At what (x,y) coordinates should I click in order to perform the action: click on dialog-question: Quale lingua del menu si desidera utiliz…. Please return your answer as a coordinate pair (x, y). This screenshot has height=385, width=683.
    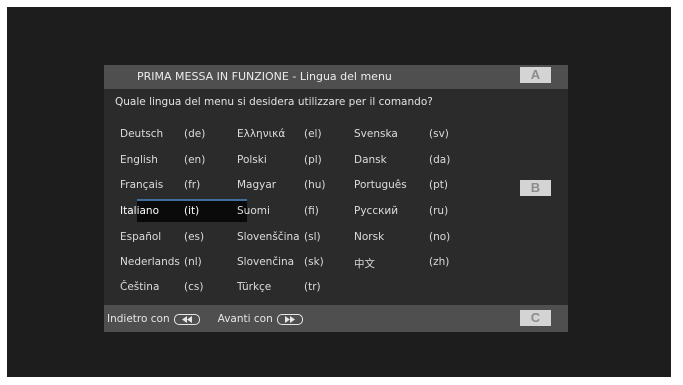
    Looking at the image, I should click on (274, 102).